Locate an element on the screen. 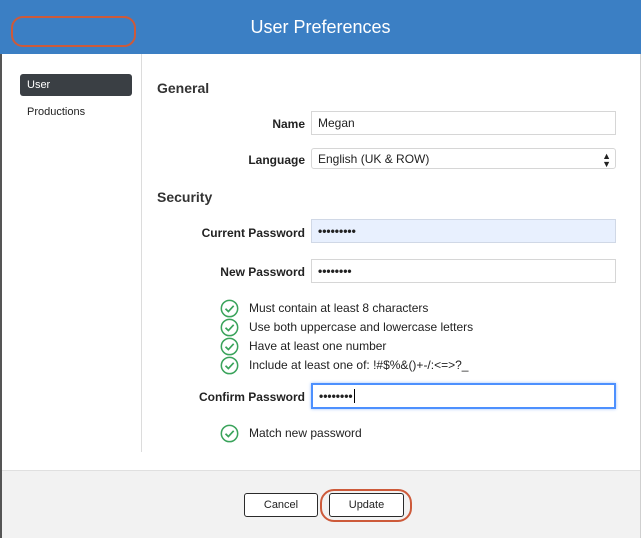  sidebar-item-productions: Productions is located at coordinates (76, 112).